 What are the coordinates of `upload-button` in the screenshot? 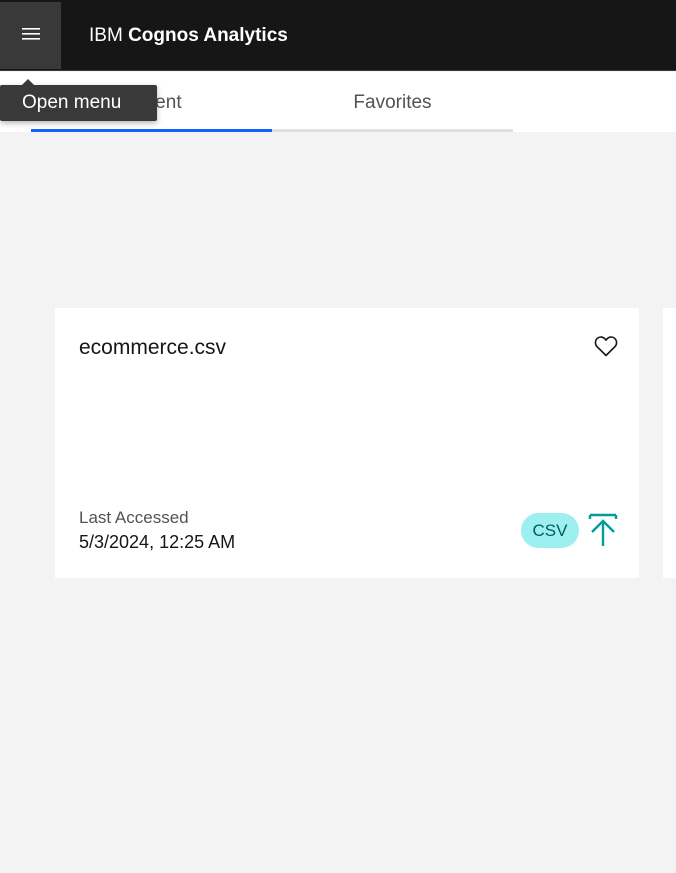 It's located at (603, 530).